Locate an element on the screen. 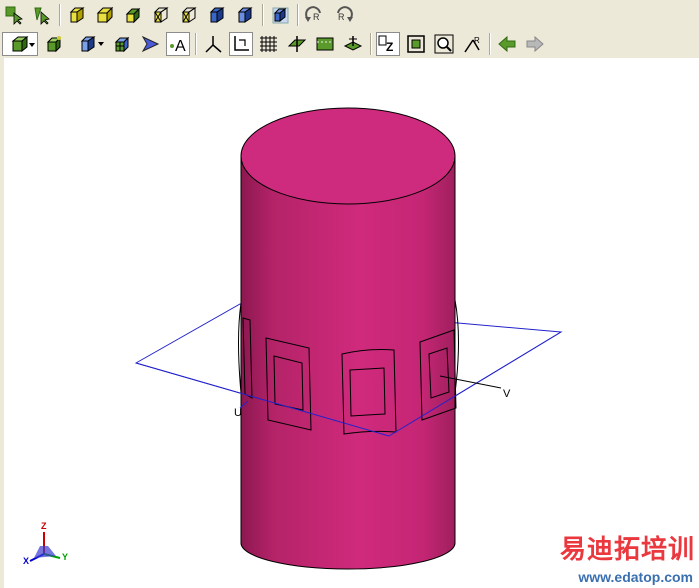 The height and width of the screenshot is (588, 699). wire-box-dropdown-icon is located at coordinates (88, 44).